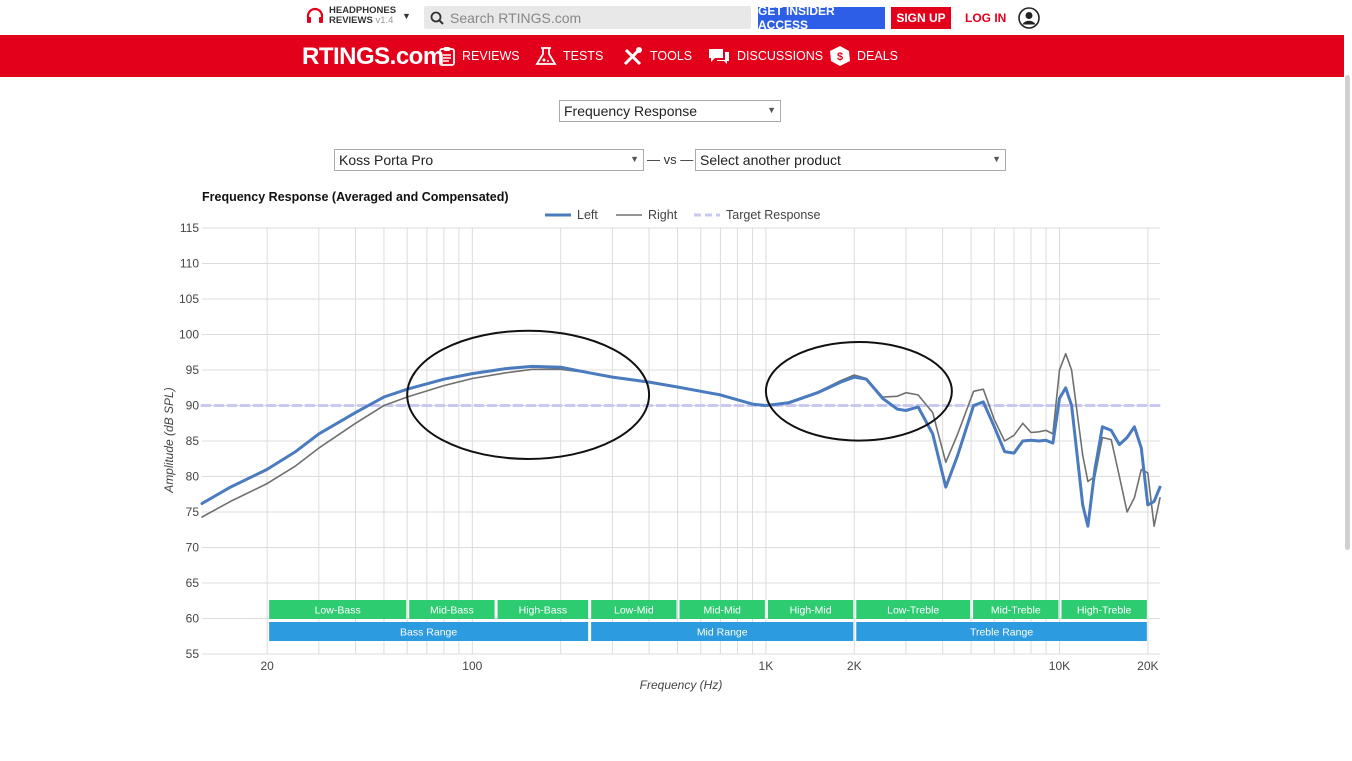 The width and height of the screenshot is (1352, 761). What do you see at coordinates (267, 666) in the screenshot?
I see `x-tick-label: 20` at bounding box center [267, 666].